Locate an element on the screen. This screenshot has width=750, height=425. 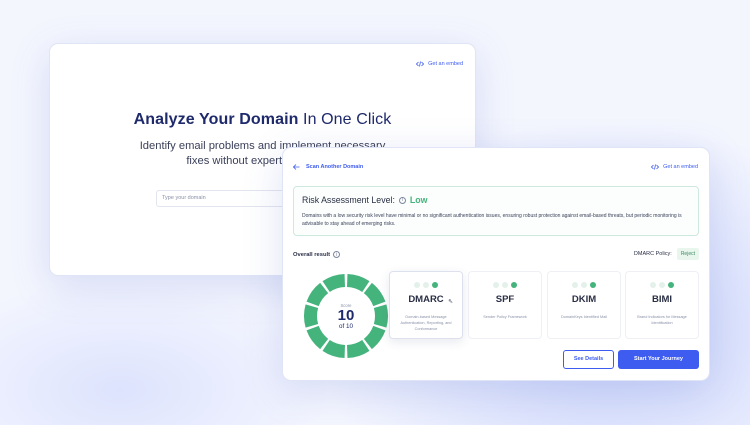
dmarc-policy: DMARC Policy: Reject is located at coordinates (666, 254).